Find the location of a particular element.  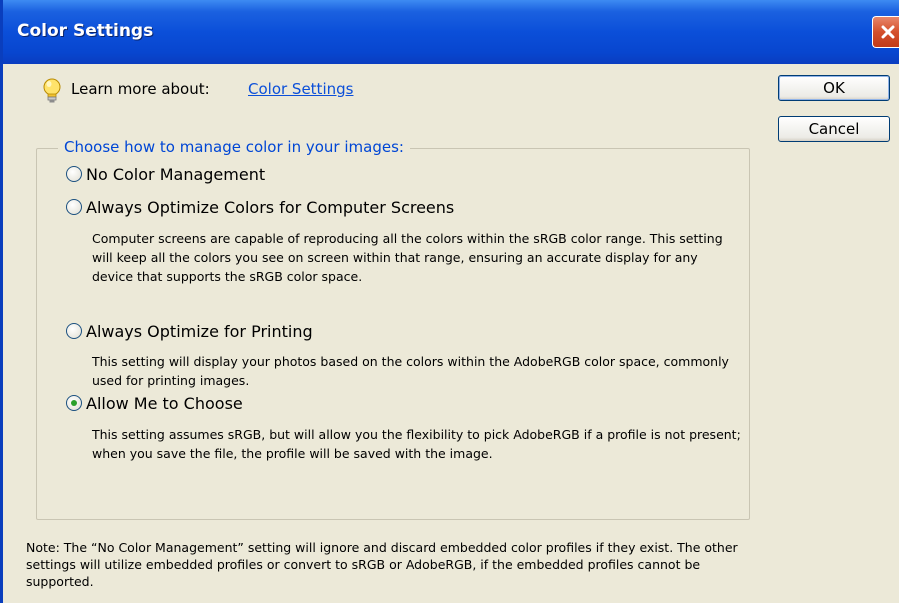

radio-optimize-screens is located at coordinates (74, 207).